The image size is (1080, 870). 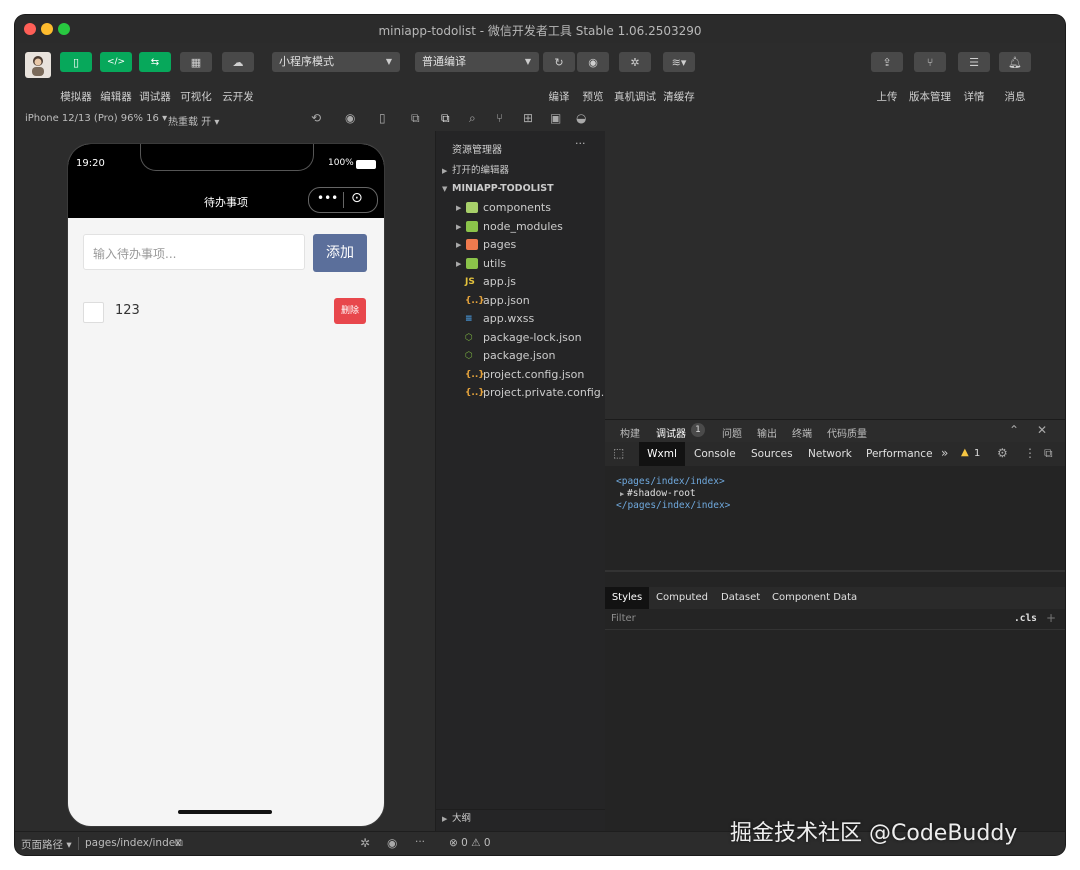 I want to click on record-icon: ◉, so click(x=350, y=118).